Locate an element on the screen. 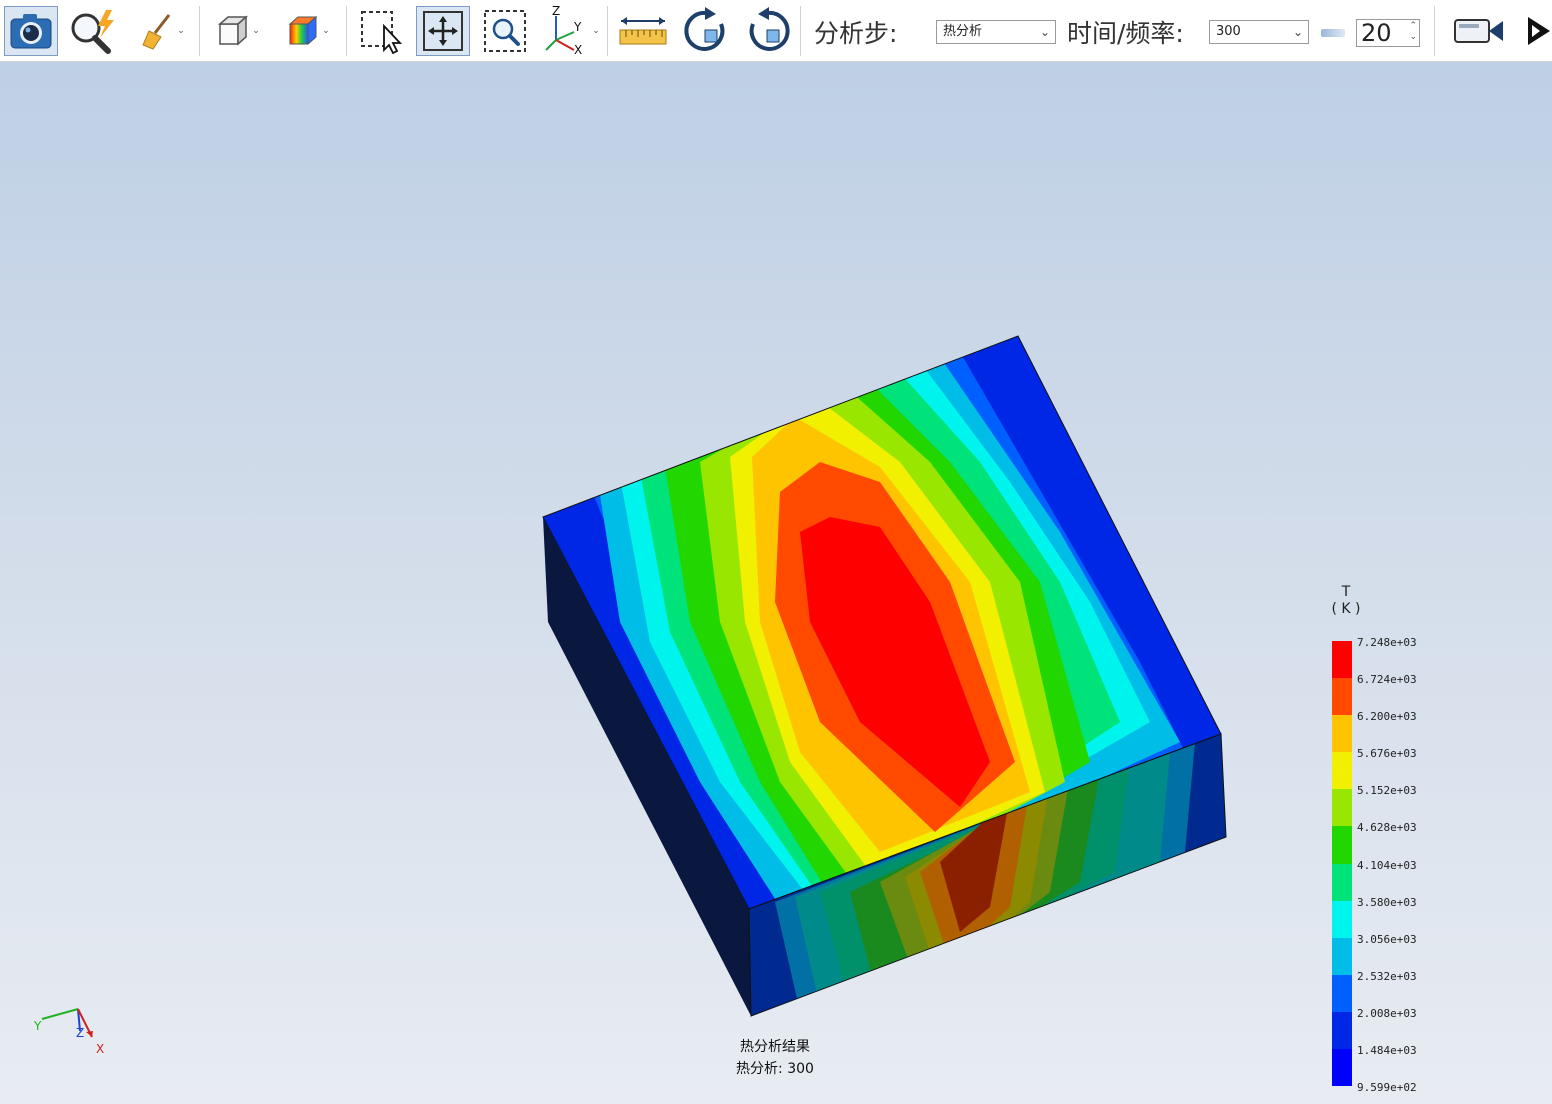 Image resolution: width=1552 pixels, height=1104 pixels. axes-button: Z Y X ⌄ is located at coordinates (570, 31).